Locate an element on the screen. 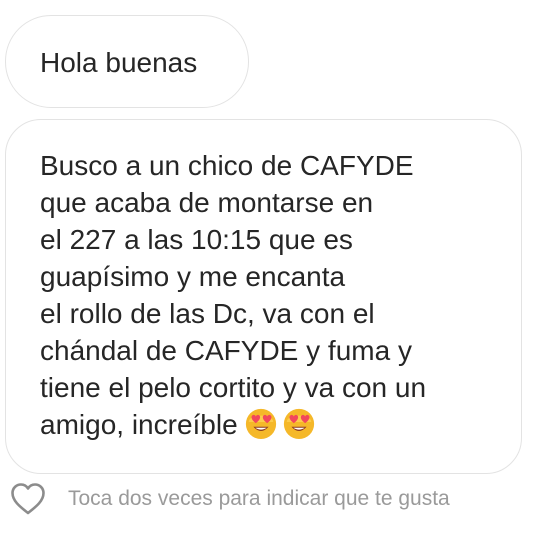 This screenshot has height=538, width=538. message-text-line: el rollo de las Dc, va con el is located at coordinates (207, 313).